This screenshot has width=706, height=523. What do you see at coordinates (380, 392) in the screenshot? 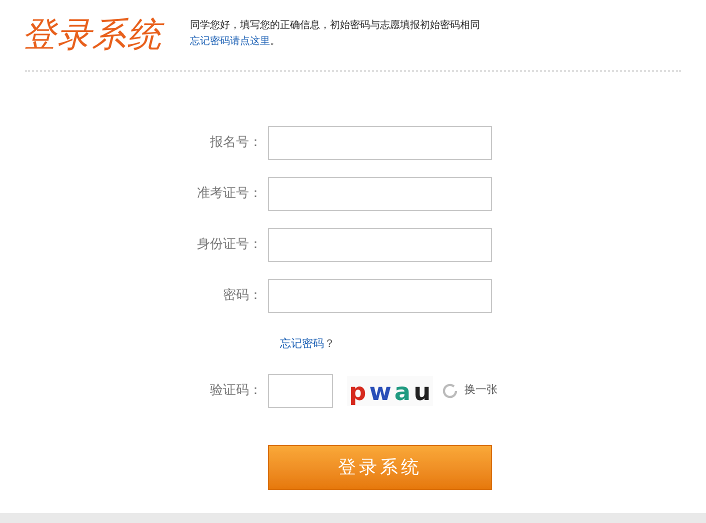
I see `captcha-letter: w` at bounding box center [380, 392].